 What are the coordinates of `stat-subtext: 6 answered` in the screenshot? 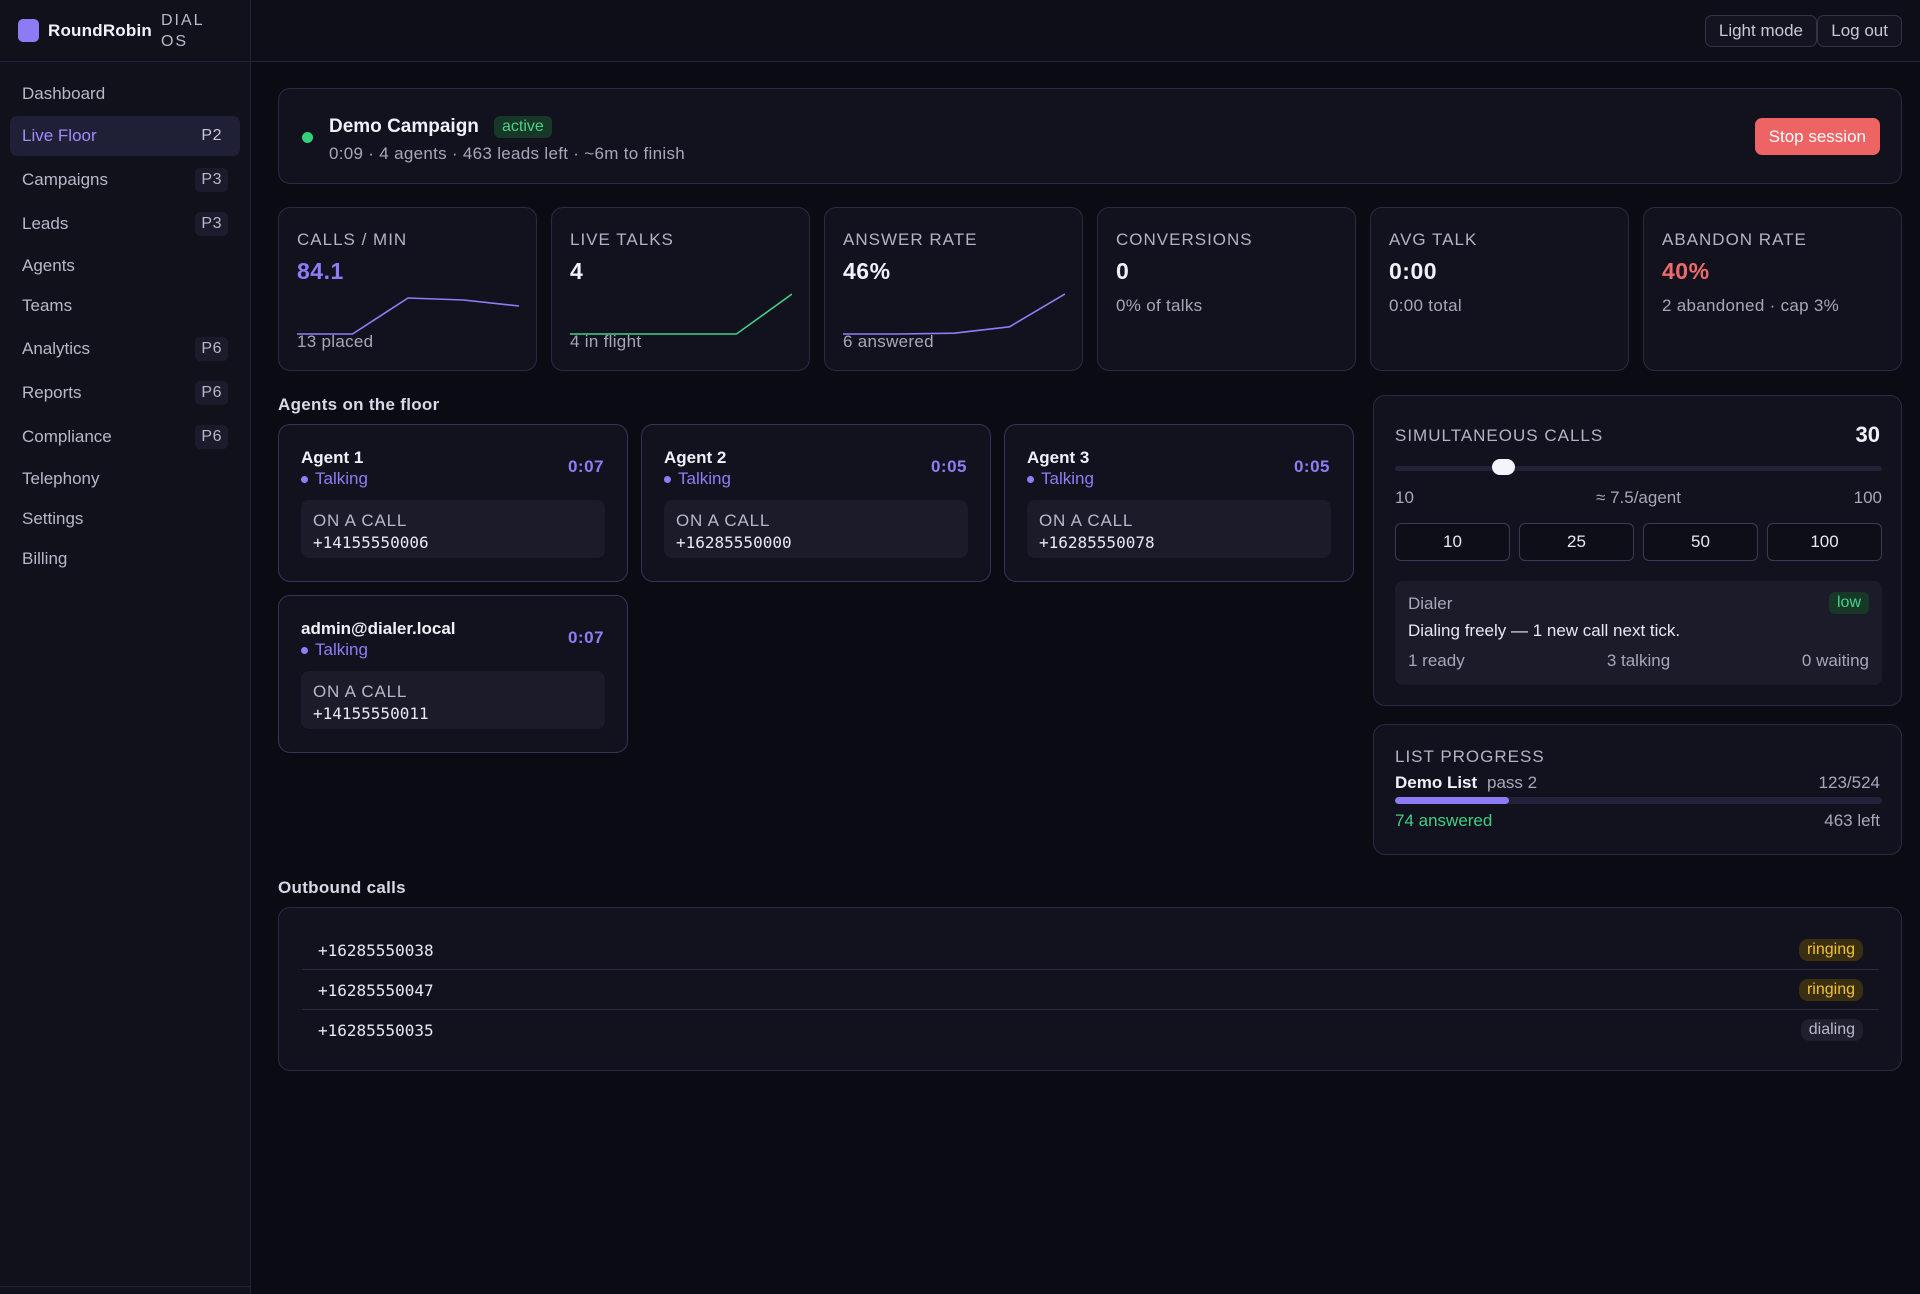 It's located at (888, 341).